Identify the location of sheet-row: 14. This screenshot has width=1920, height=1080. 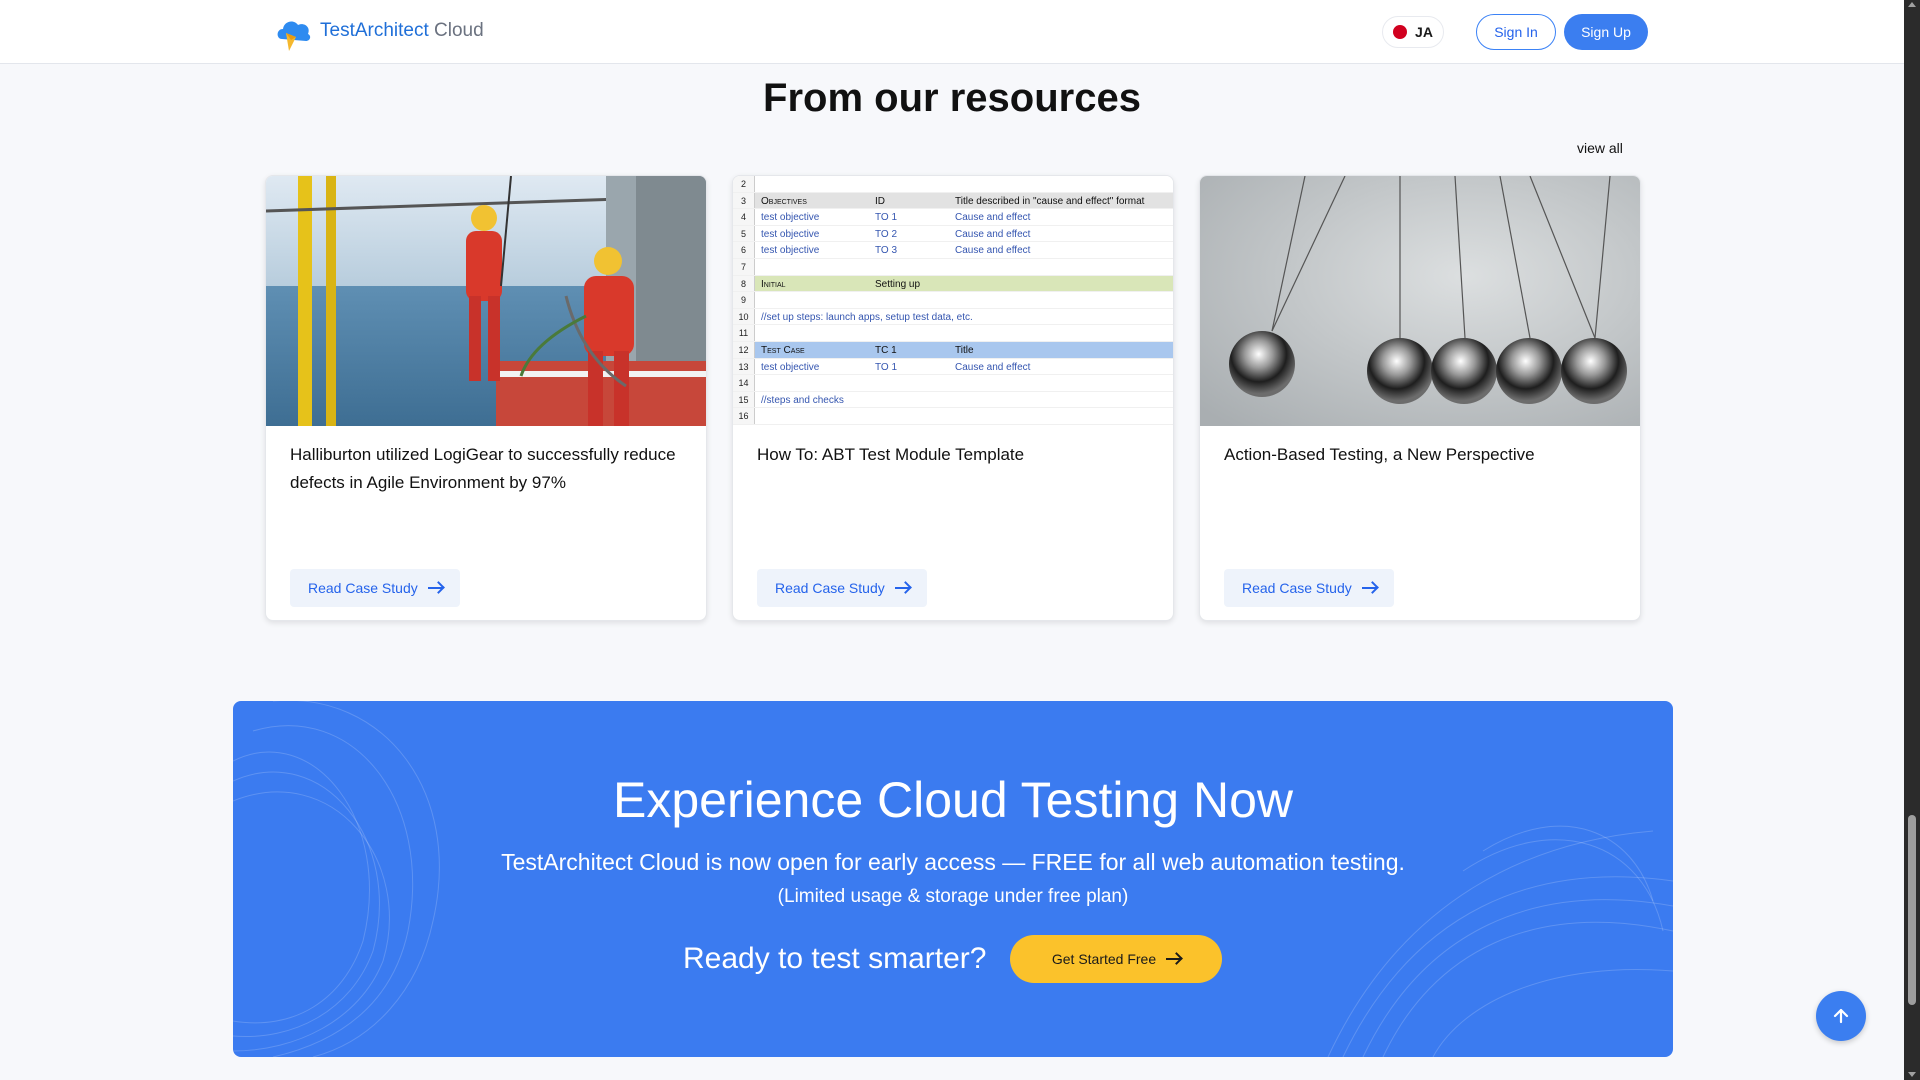
(953, 383).